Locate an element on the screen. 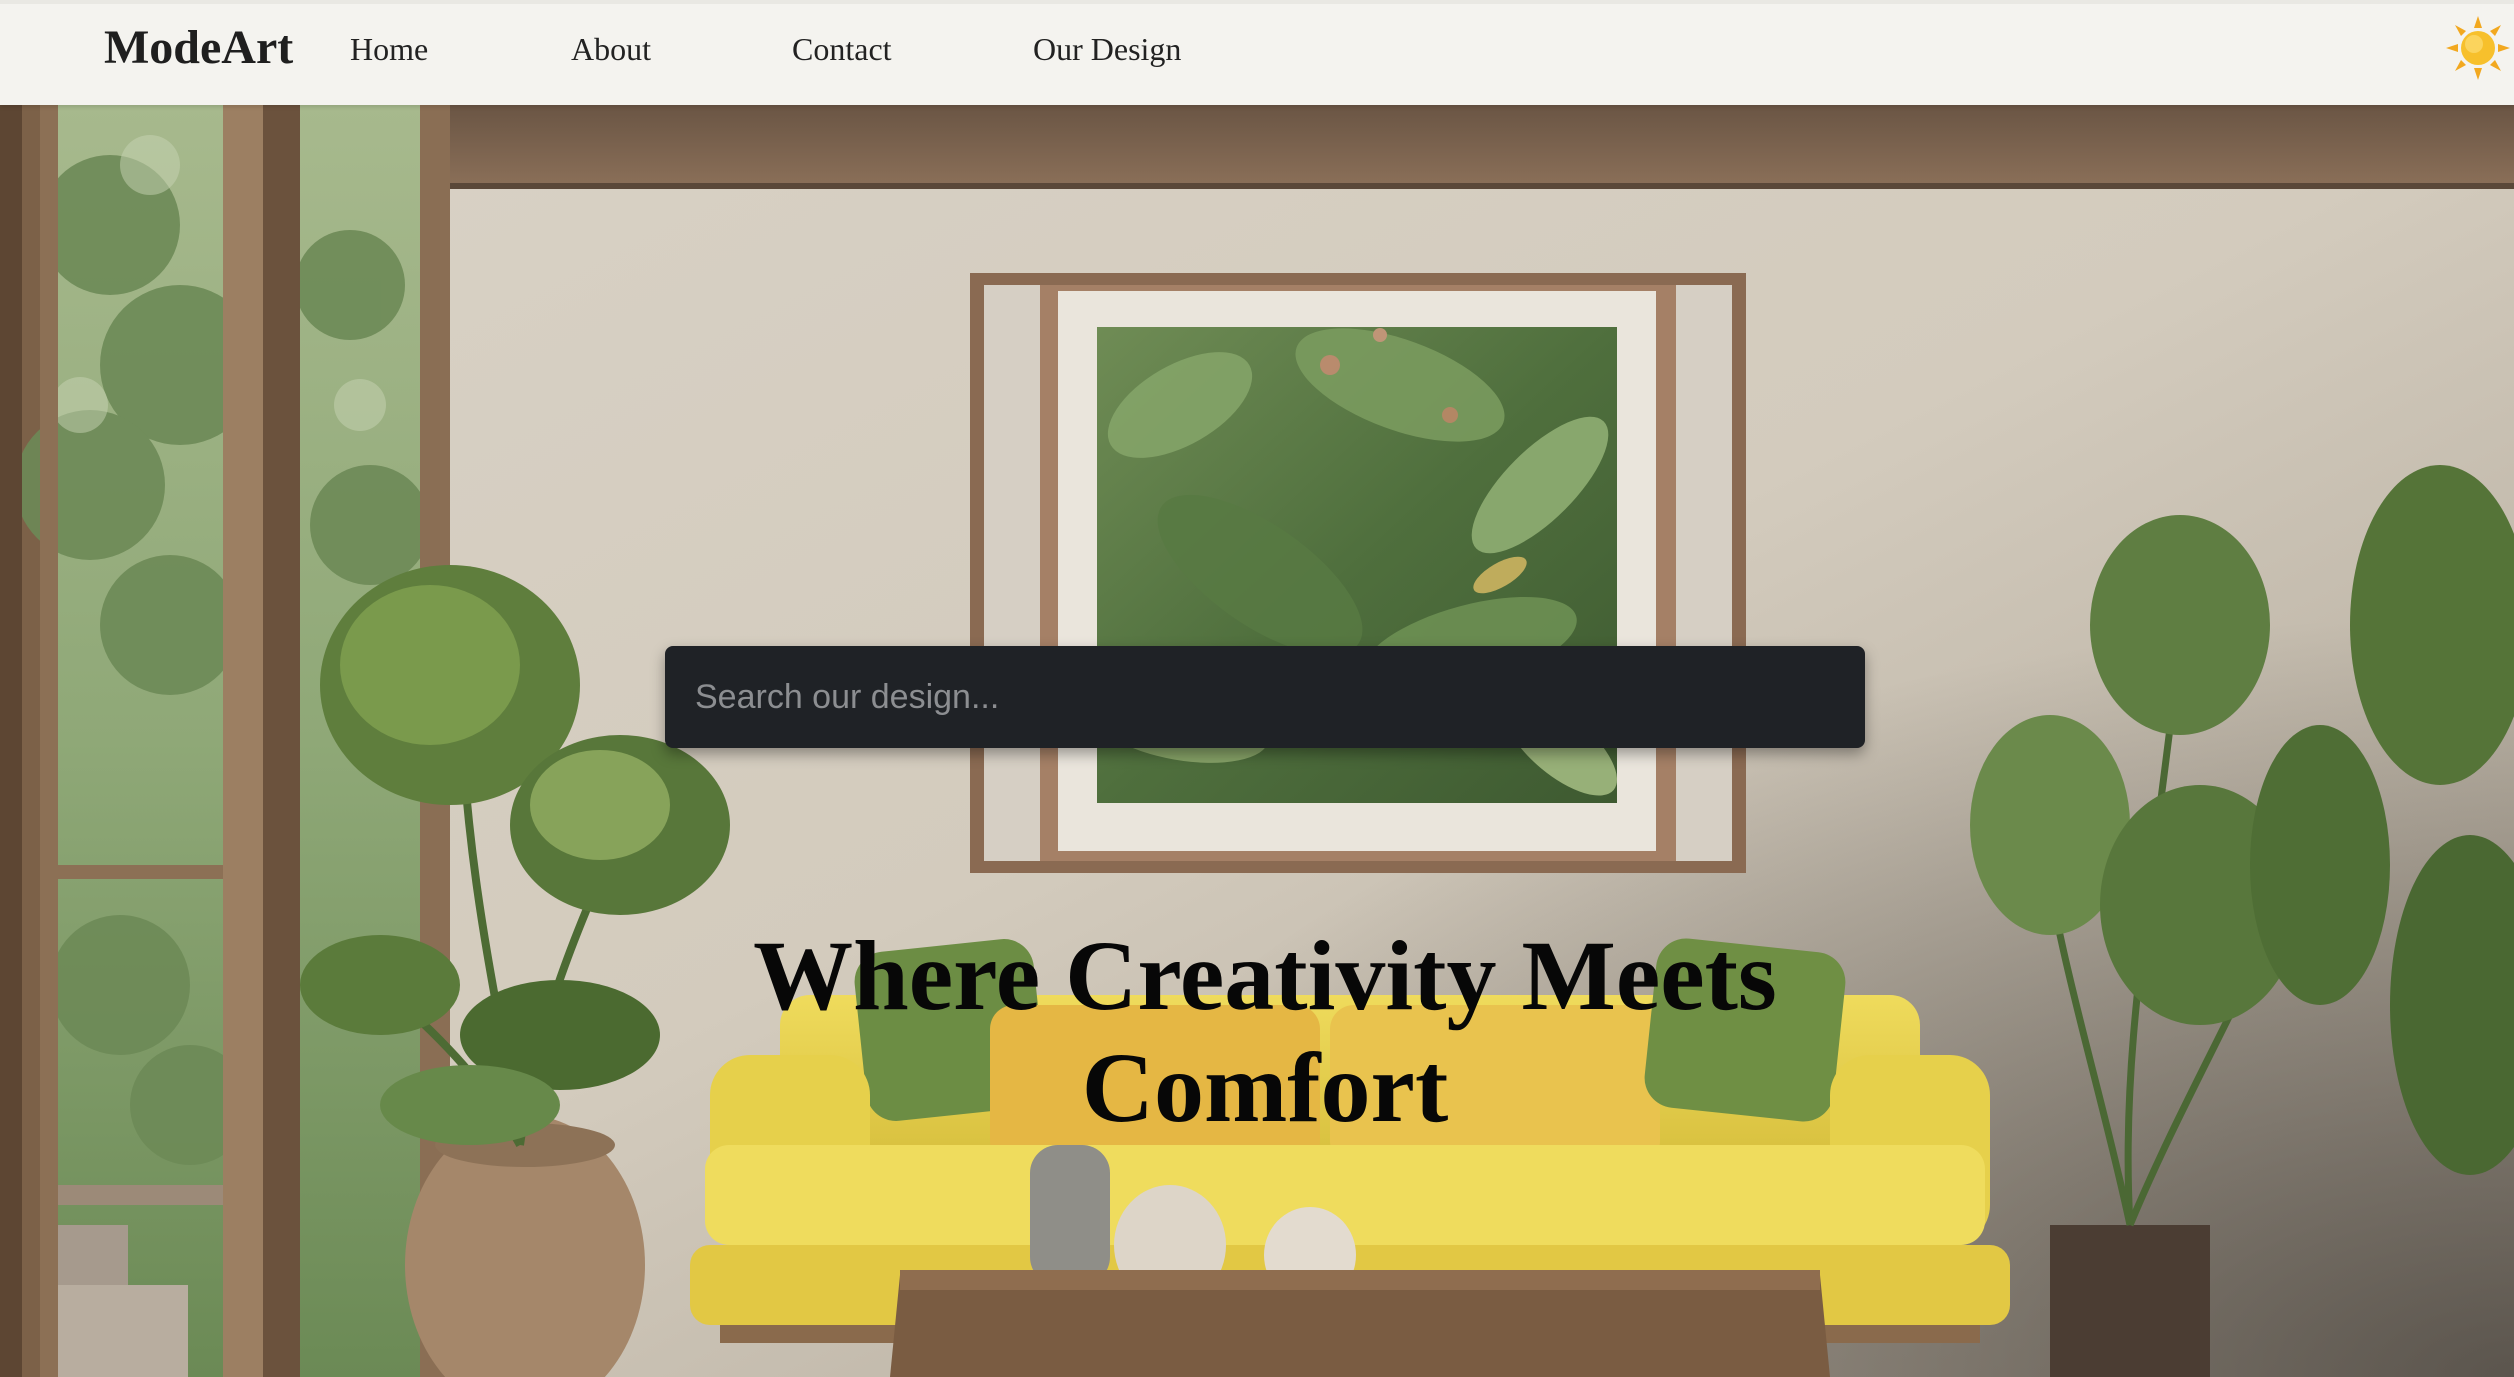 The height and width of the screenshot is (1377, 2514). nav-link-home: Home is located at coordinates (389, 49).